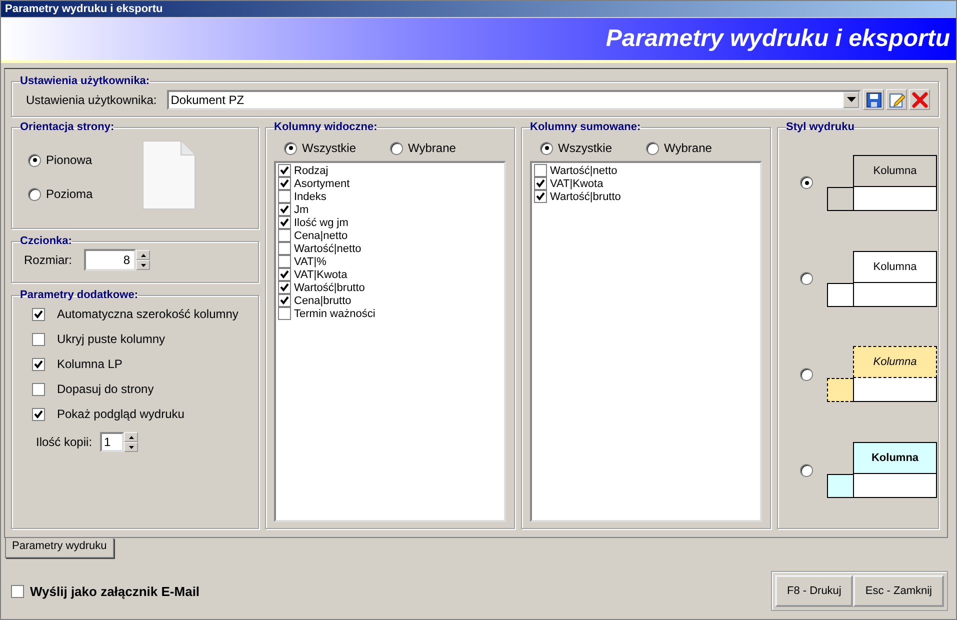 This screenshot has width=957, height=620. Describe the element at coordinates (323, 300) in the screenshot. I see `column-name: Cena|brutto` at that location.